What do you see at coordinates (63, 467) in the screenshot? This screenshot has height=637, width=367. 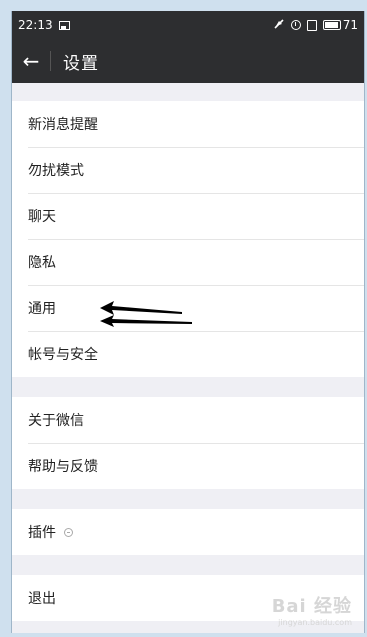 I see `settings-item-label: 帮助与反馈` at bounding box center [63, 467].